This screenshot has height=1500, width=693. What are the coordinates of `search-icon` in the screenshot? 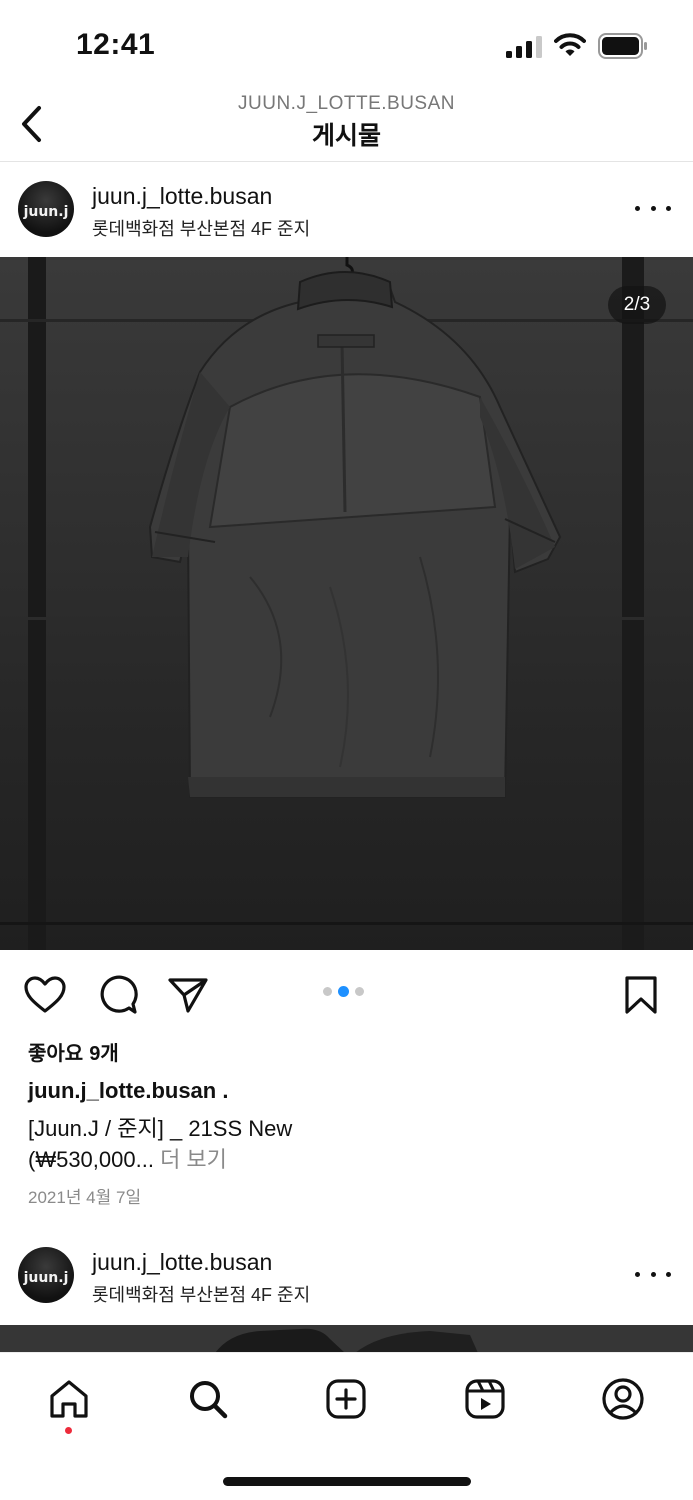 It's located at (209, 1400).